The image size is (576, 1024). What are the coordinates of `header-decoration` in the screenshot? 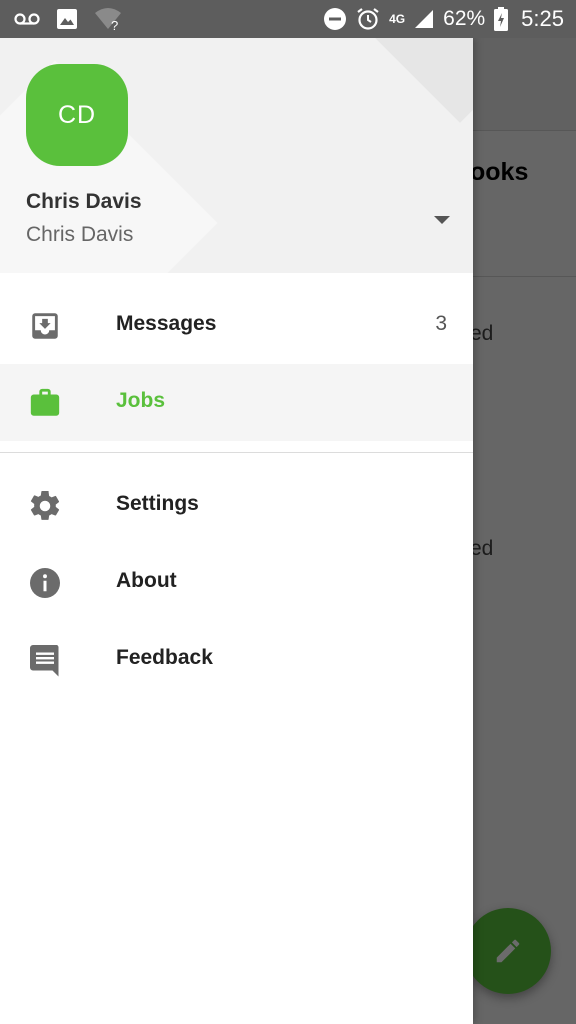 It's located at (424, 80).